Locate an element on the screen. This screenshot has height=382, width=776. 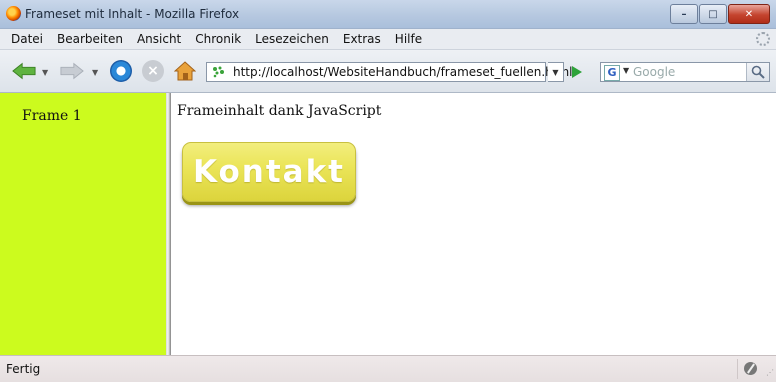
search-magnifier-icon is located at coordinates (758, 72).